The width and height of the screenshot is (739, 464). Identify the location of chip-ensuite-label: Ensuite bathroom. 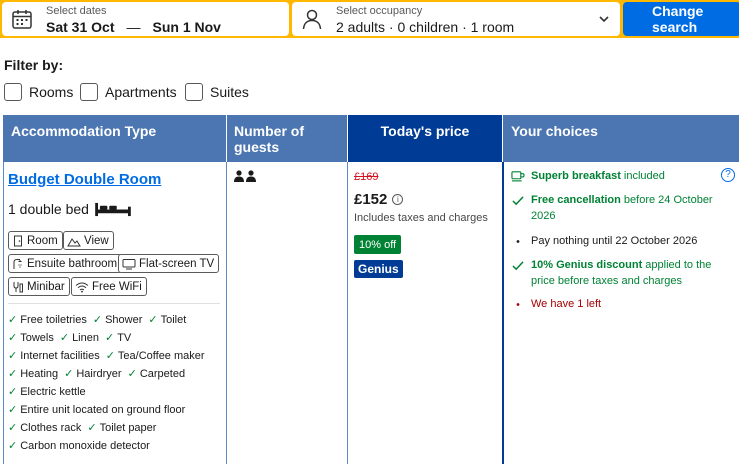
(72, 263).